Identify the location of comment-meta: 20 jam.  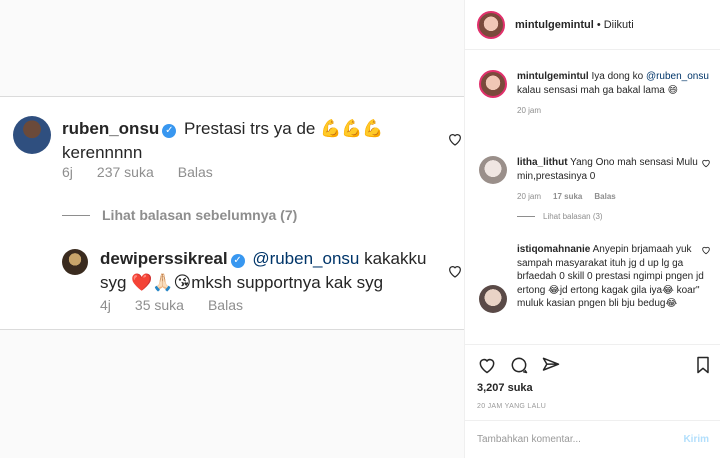
(616, 111).